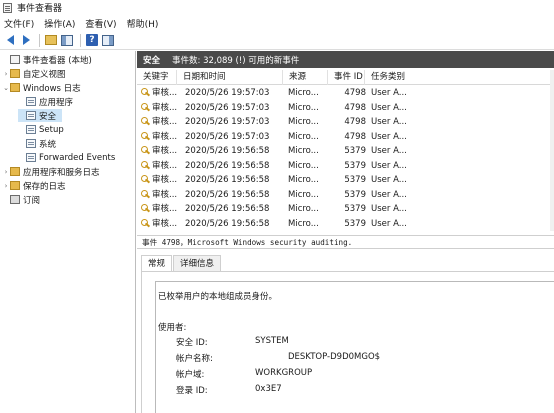  Describe the element at coordinates (48, 144) in the screenshot. I see `tree-item-label: 系统` at that location.